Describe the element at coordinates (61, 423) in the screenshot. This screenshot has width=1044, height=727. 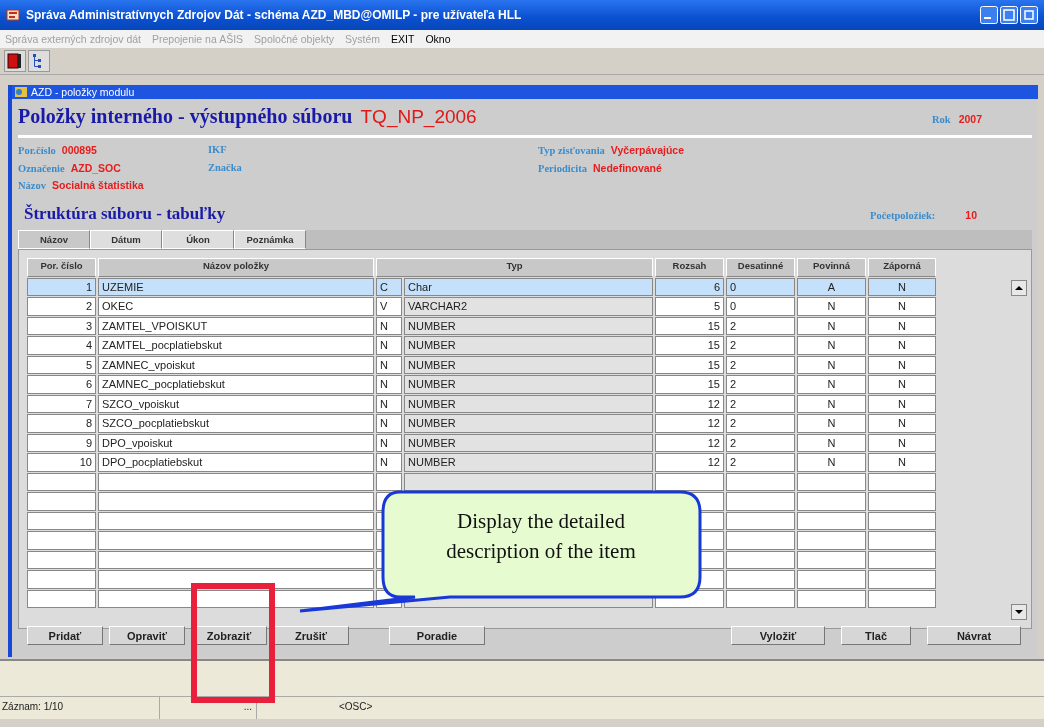
I see `table-cell: 8` at that location.